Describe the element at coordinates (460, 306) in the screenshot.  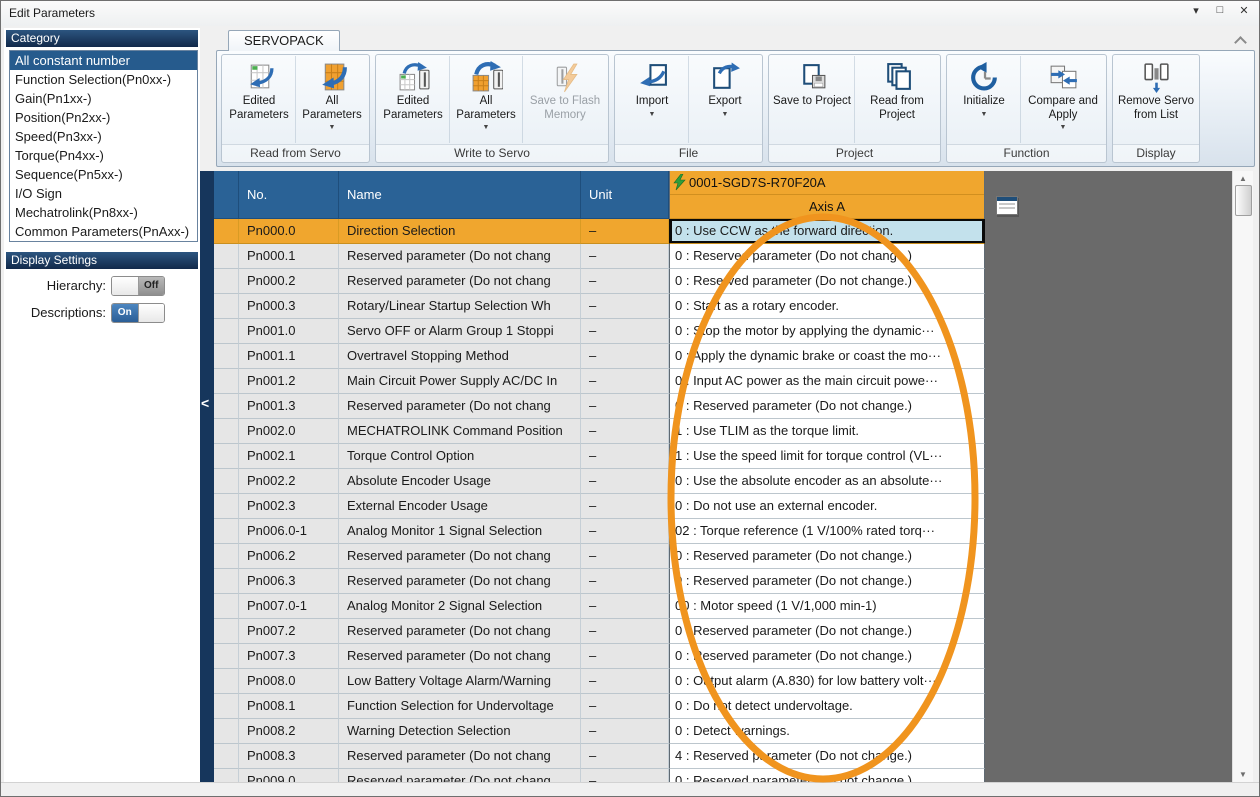
I see `param-name-cell: Rotary/Linear Startup Selection Wh` at that location.